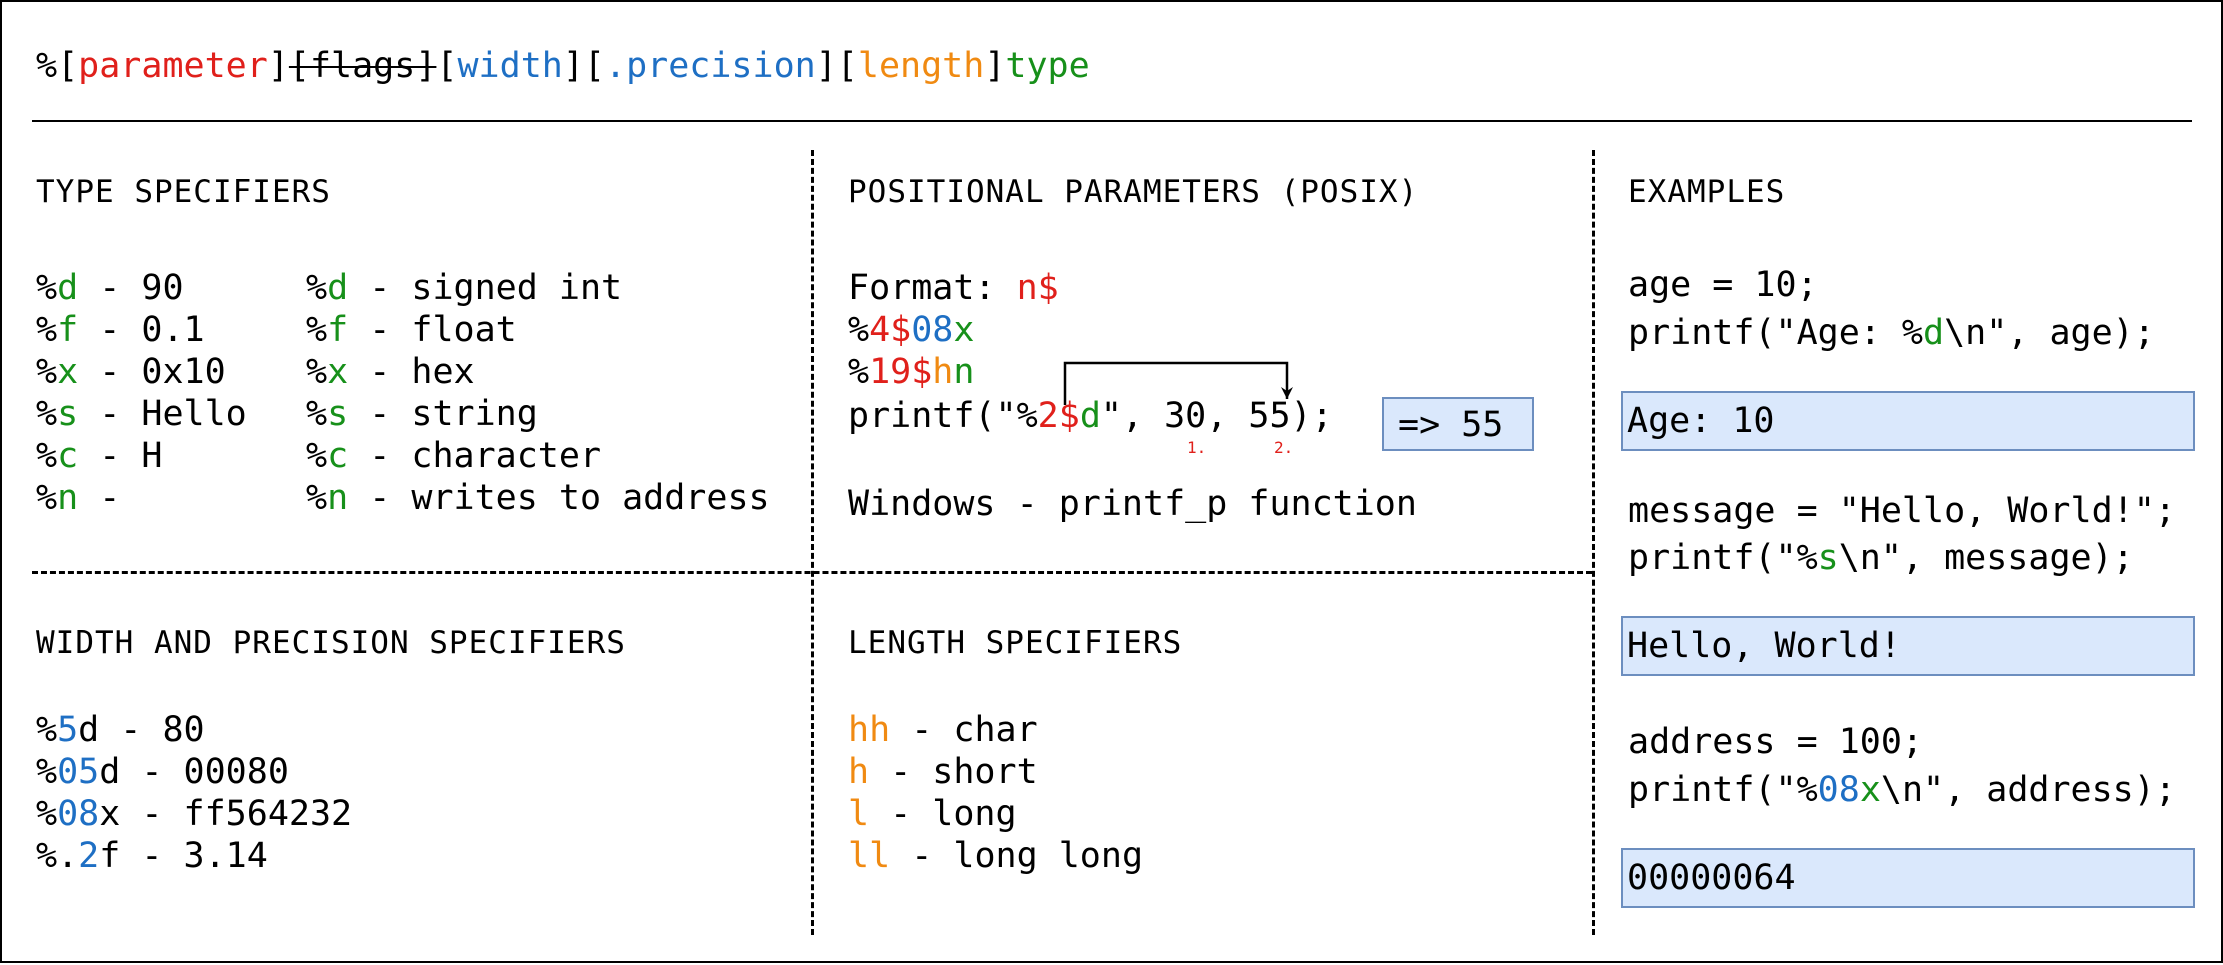  What do you see at coordinates (1776, 742) in the screenshot?
I see `example-3-assign: address = 100;` at bounding box center [1776, 742].